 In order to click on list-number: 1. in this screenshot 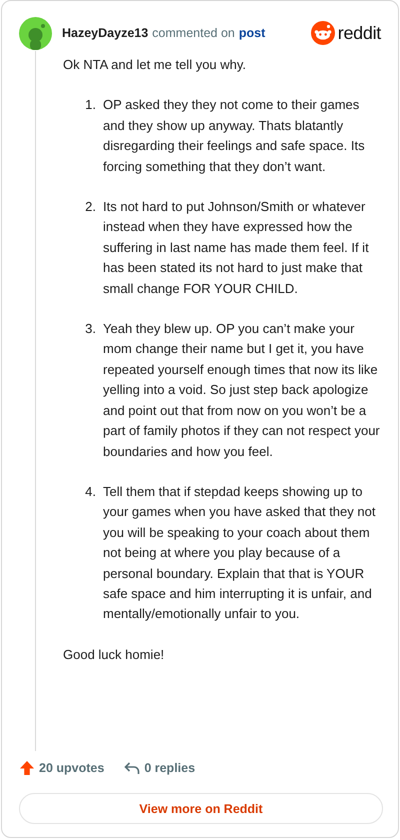, I will do `click(90, 105)`.